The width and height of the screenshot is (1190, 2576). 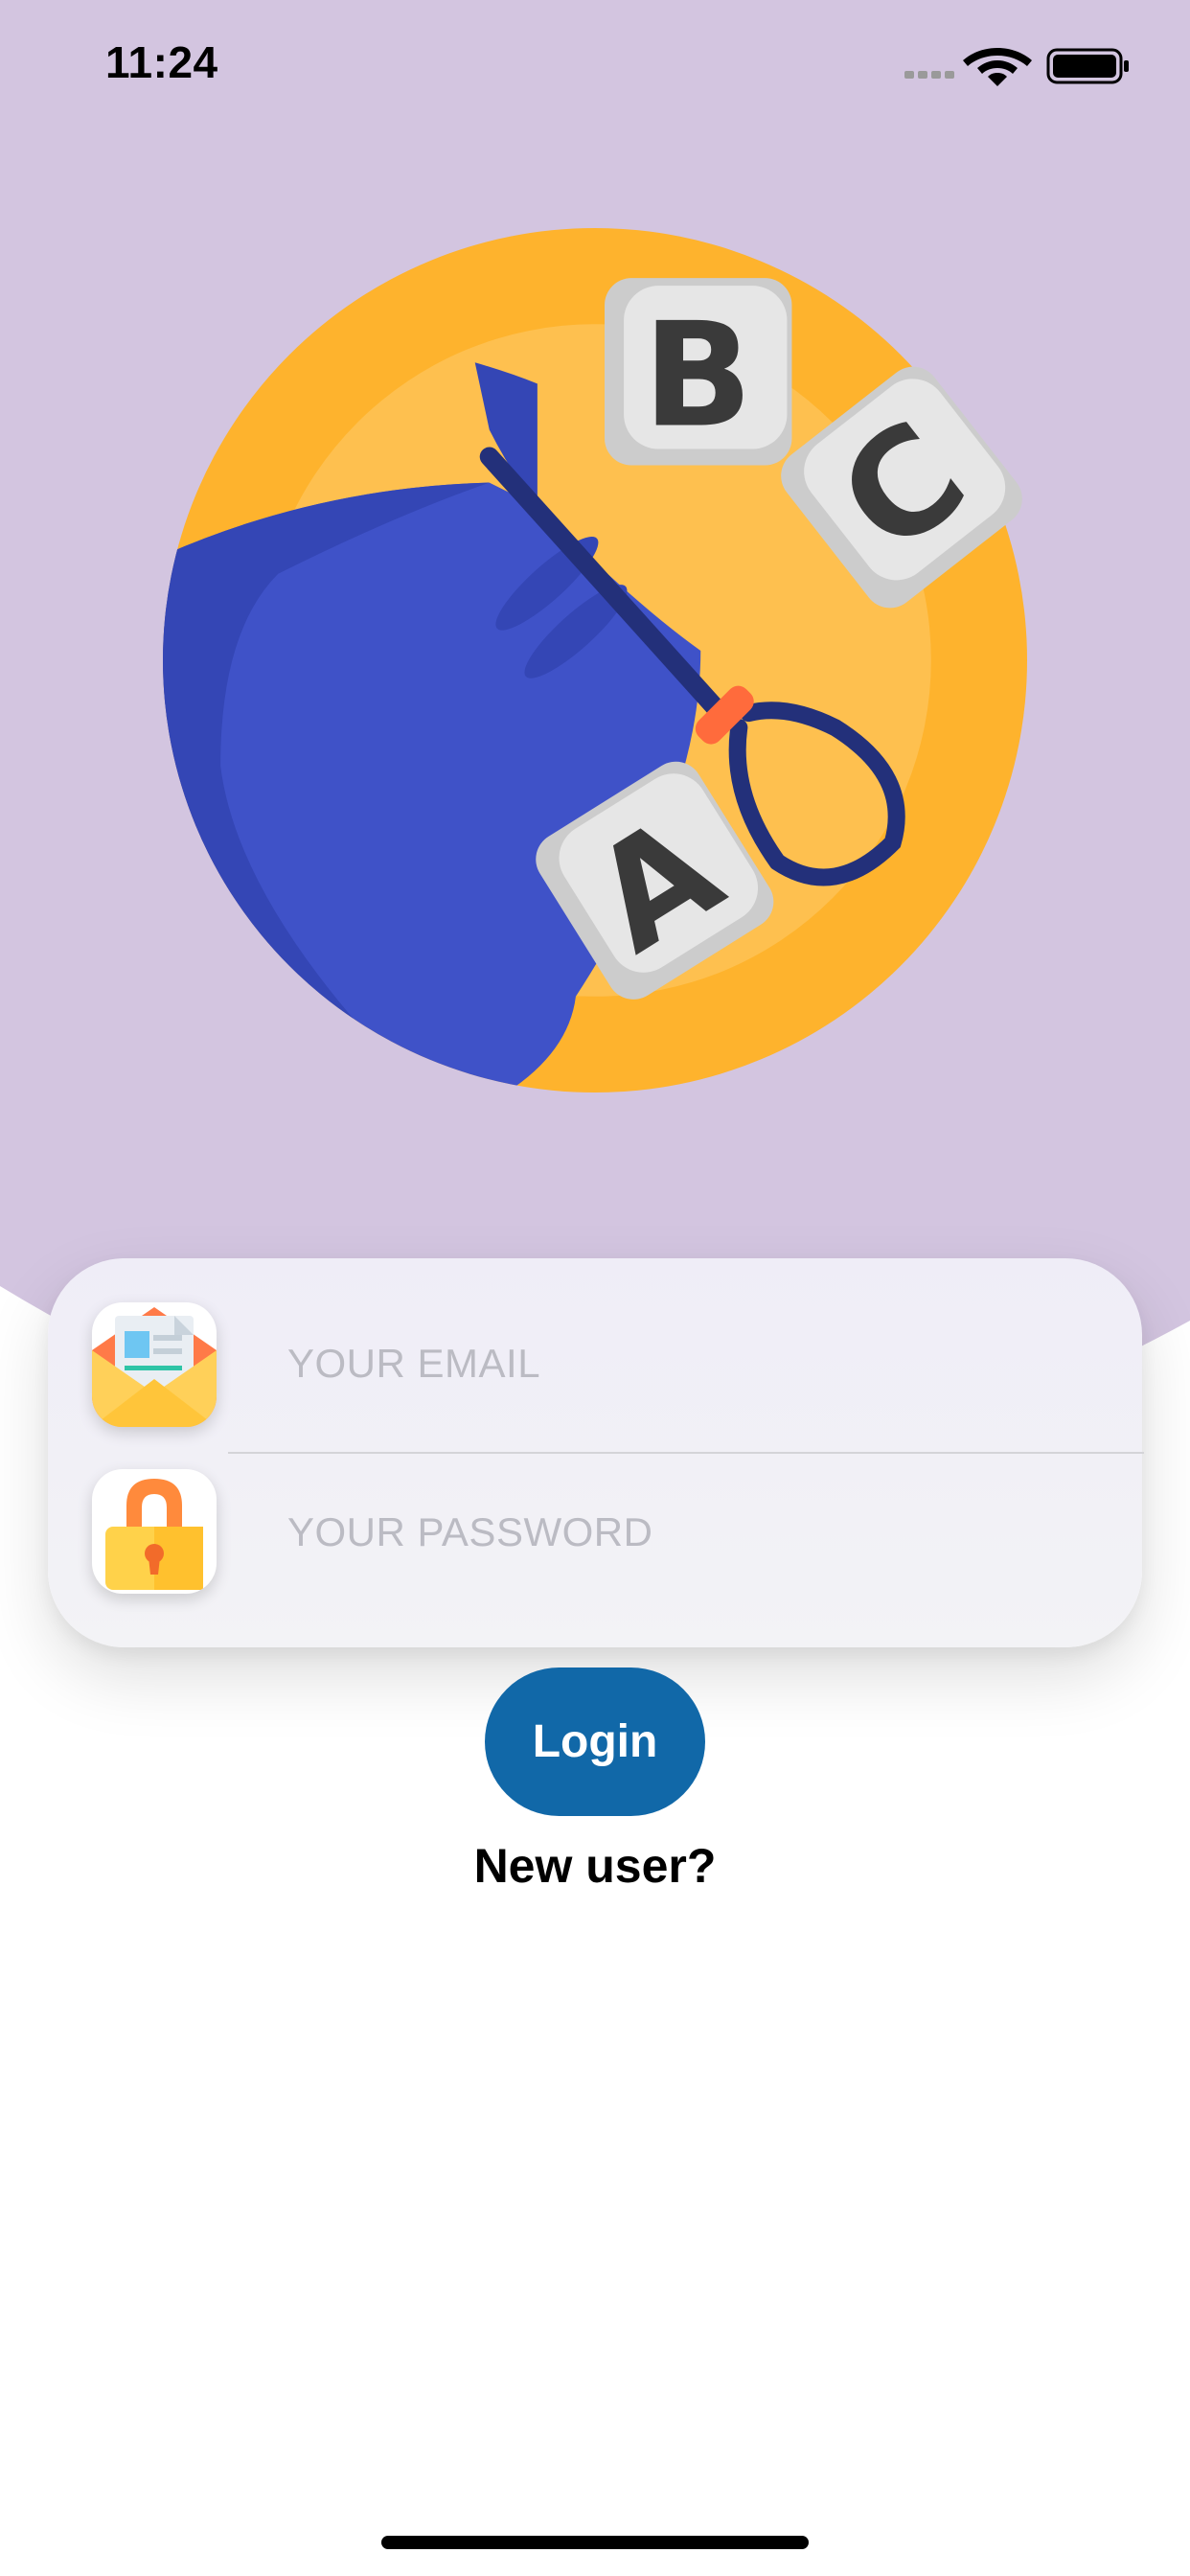 What do you see at coordinates (595, 1866) in the screenshot?
I see `new-user-link: New user?` at bounding box center [595, 1866].